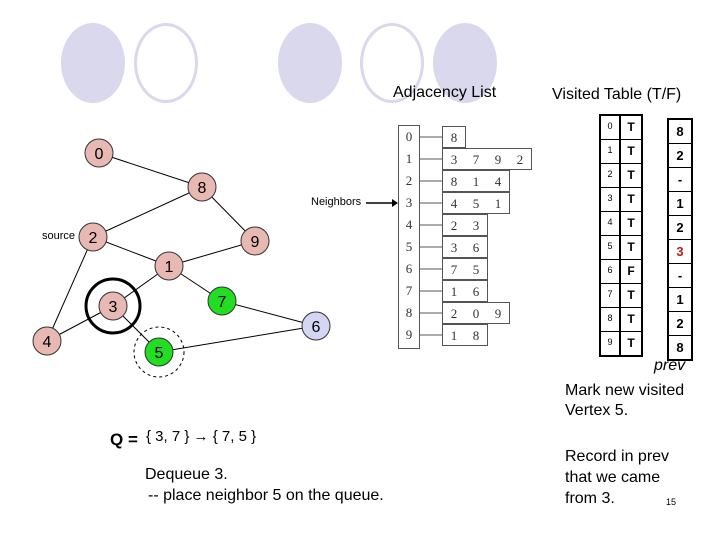  Describe the element at coordinates (409, 136) in the screenshot. I see `adjacency-index: 0` at that location.